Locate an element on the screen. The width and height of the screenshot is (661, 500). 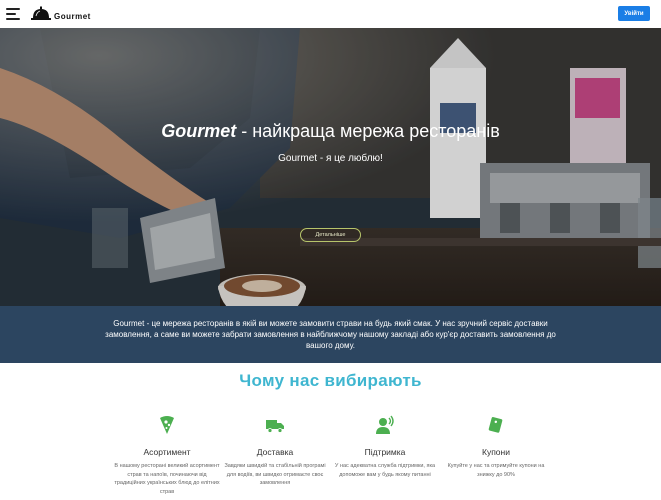
truck-icon is located at coordinates (275, 426).